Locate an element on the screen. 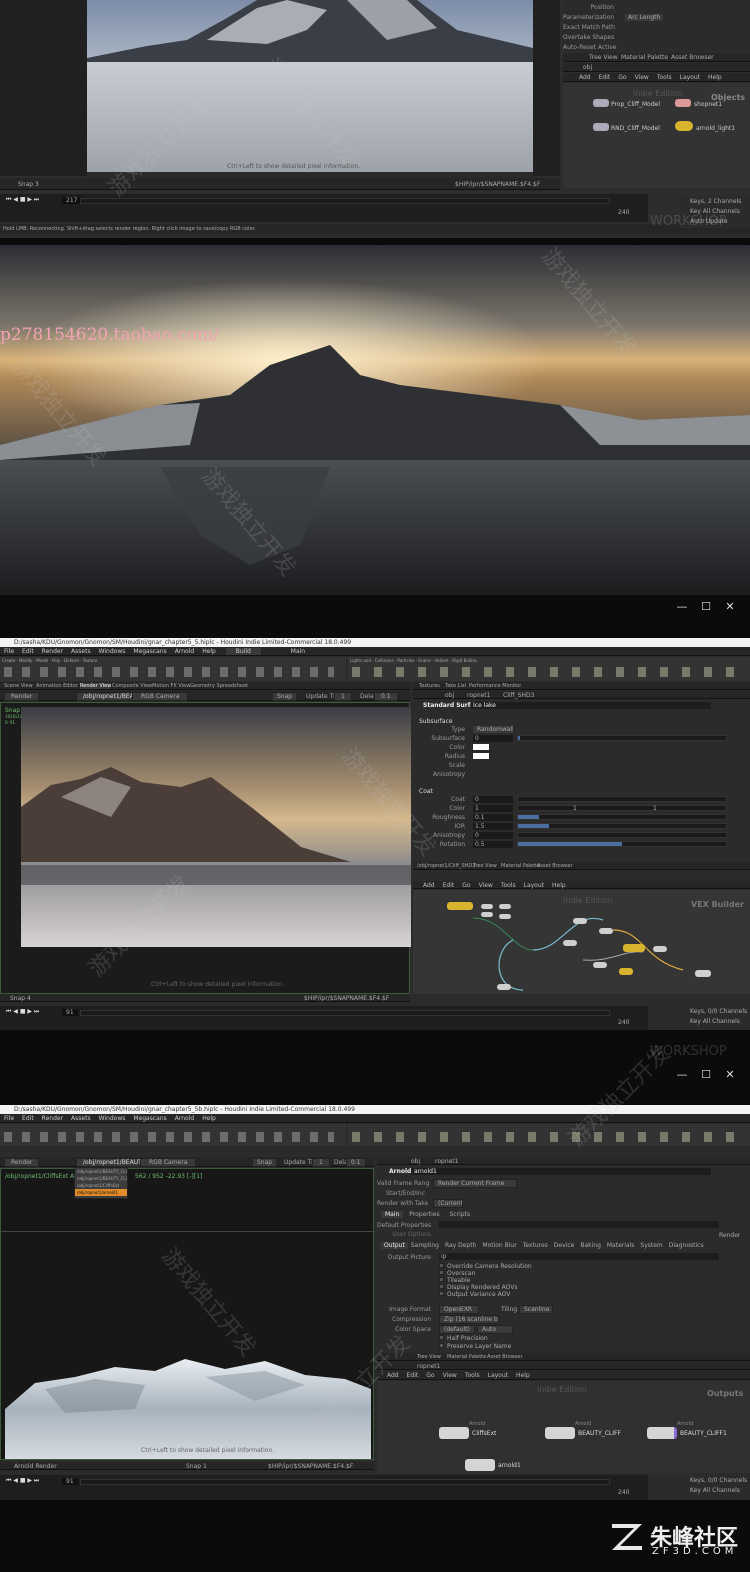  menu-item: Add is located at coordinates (429, 885).